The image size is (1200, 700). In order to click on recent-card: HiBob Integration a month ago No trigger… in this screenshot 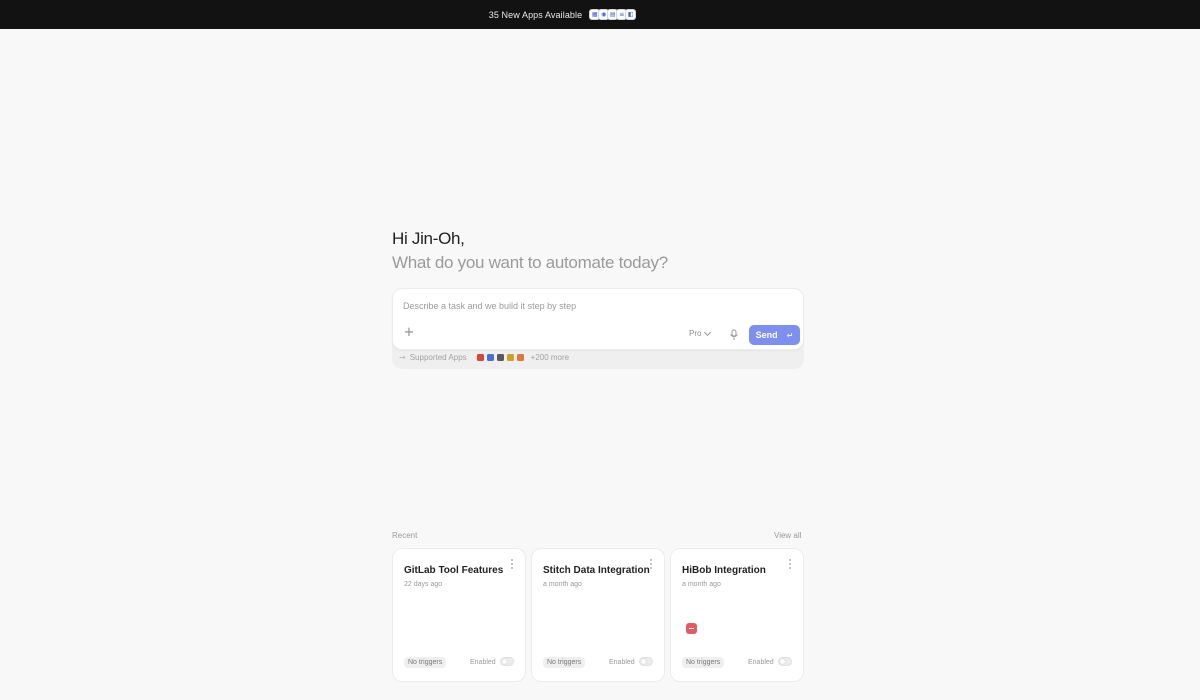, I will do `click(737, 615)`.